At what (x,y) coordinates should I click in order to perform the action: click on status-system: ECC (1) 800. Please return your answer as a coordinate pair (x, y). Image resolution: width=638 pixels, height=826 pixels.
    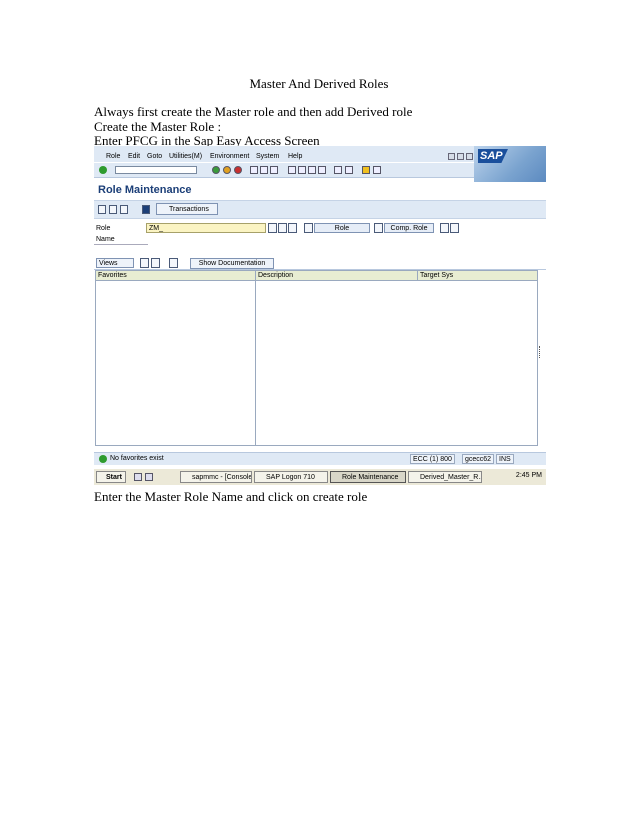
    Looking at the image, I should click on (432, 459).